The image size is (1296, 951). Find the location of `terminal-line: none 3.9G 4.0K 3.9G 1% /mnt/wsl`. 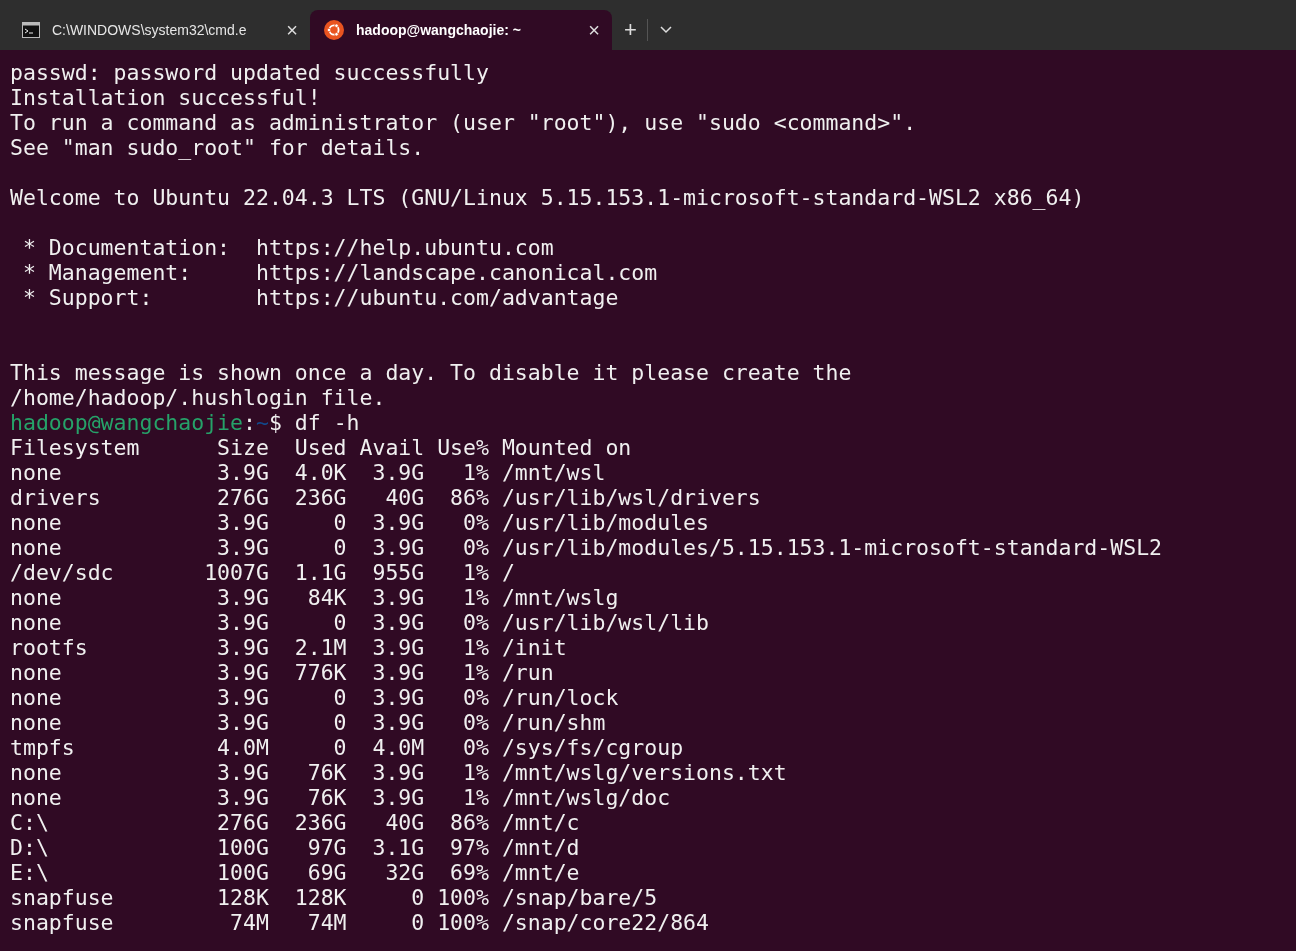

terminal-line: none 3.9G 4.0K 3.9G 1% /mnt/wsl is located at coordinates (308, 472).